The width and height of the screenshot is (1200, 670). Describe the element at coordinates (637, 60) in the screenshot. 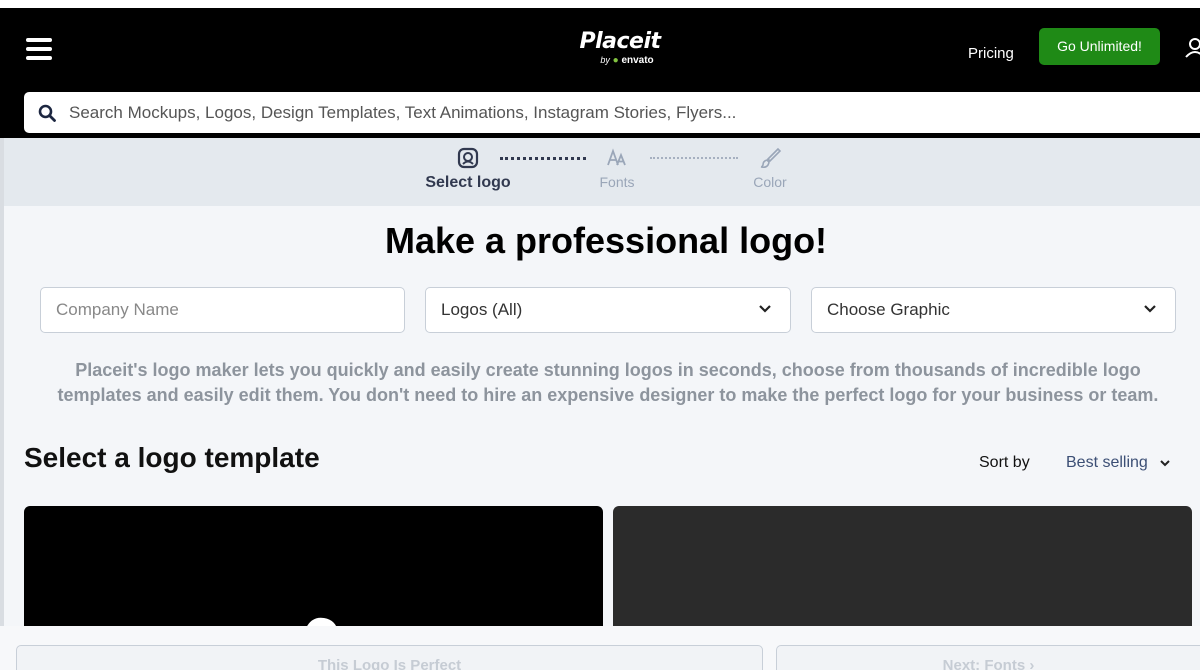

I see `brand-partner: envato` at that location.